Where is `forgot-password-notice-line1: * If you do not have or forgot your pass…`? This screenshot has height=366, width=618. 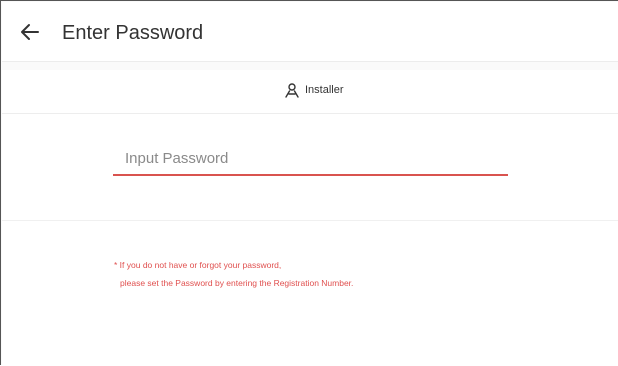
forgot-password-notice-line1: * If you do not have or forgot your pass… is located at coordinates (198, 265).